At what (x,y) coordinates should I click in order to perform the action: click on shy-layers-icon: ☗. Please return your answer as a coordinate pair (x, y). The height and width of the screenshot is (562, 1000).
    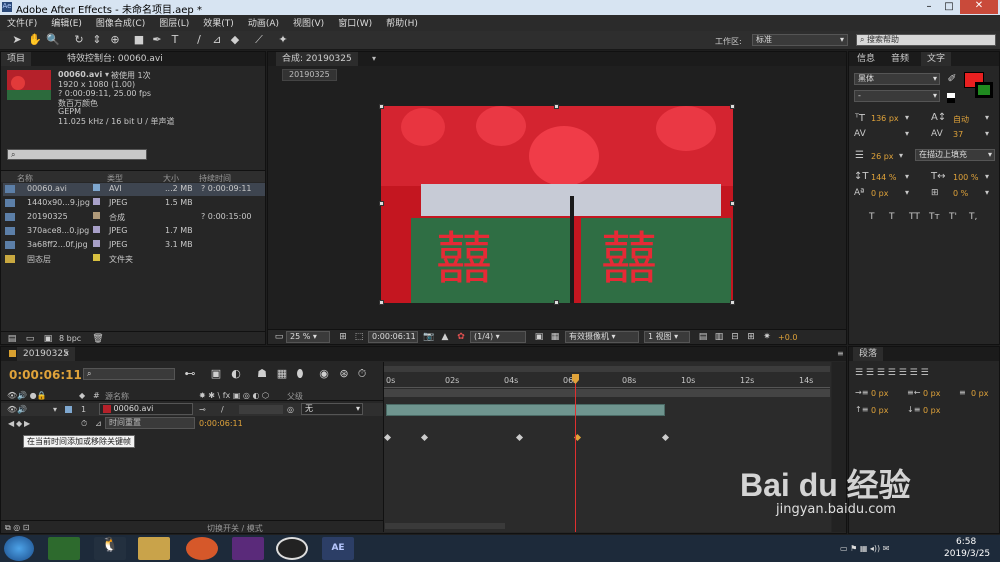
    Looking at the image, I should click on (262, 374).